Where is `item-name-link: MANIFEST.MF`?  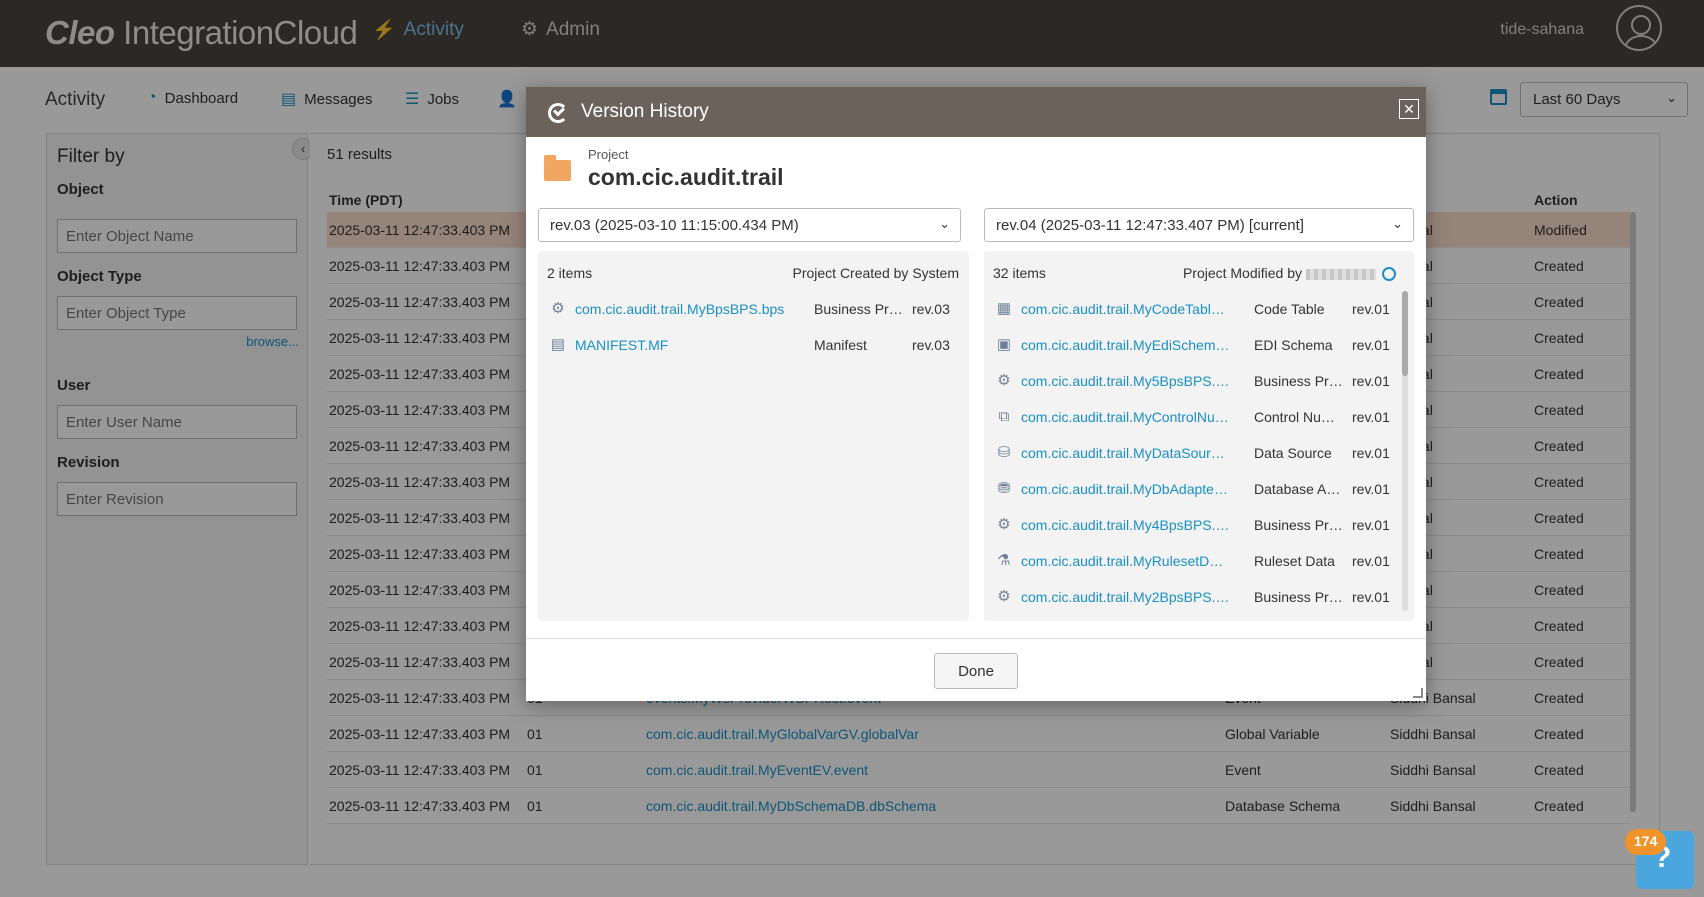 item-name-link: MANIFEST.MF is located at coordinates (680, 345).